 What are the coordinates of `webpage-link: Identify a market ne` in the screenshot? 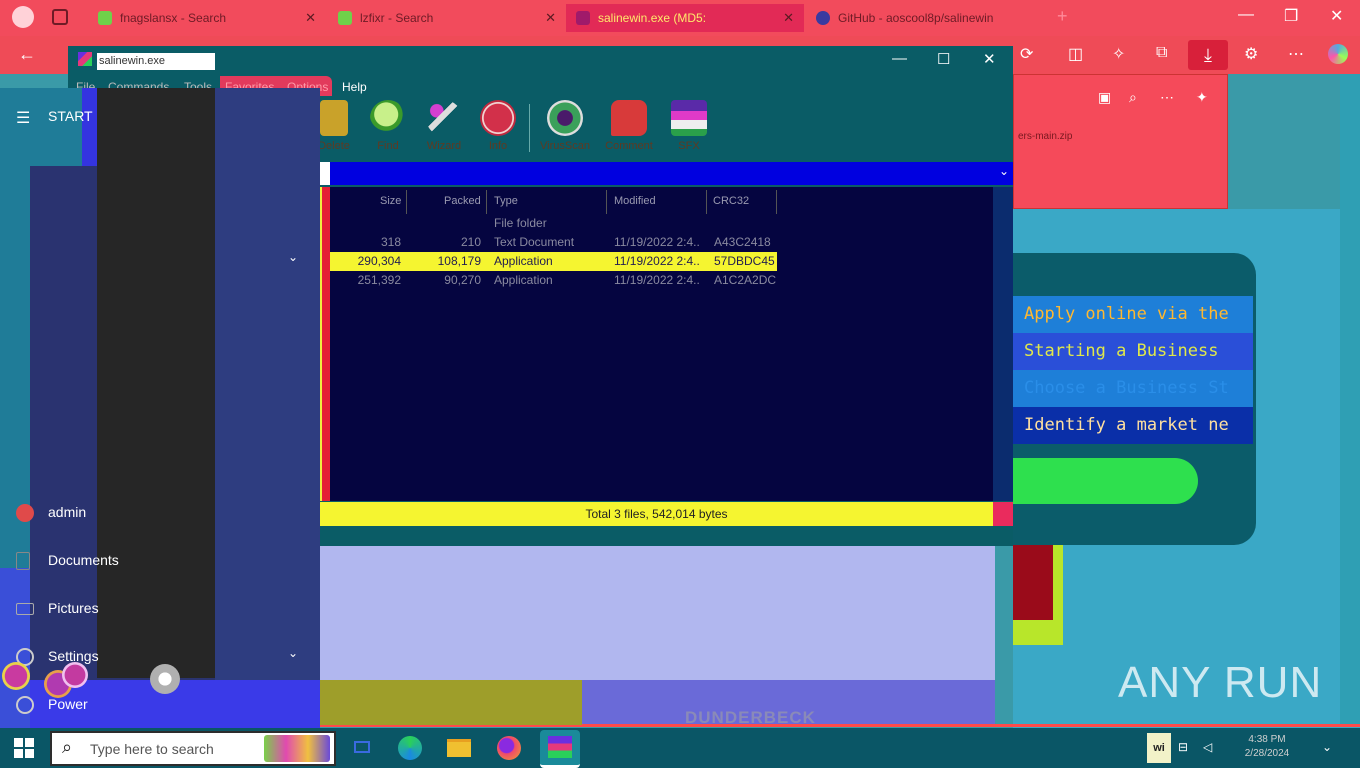 It's located at (1133, 425).